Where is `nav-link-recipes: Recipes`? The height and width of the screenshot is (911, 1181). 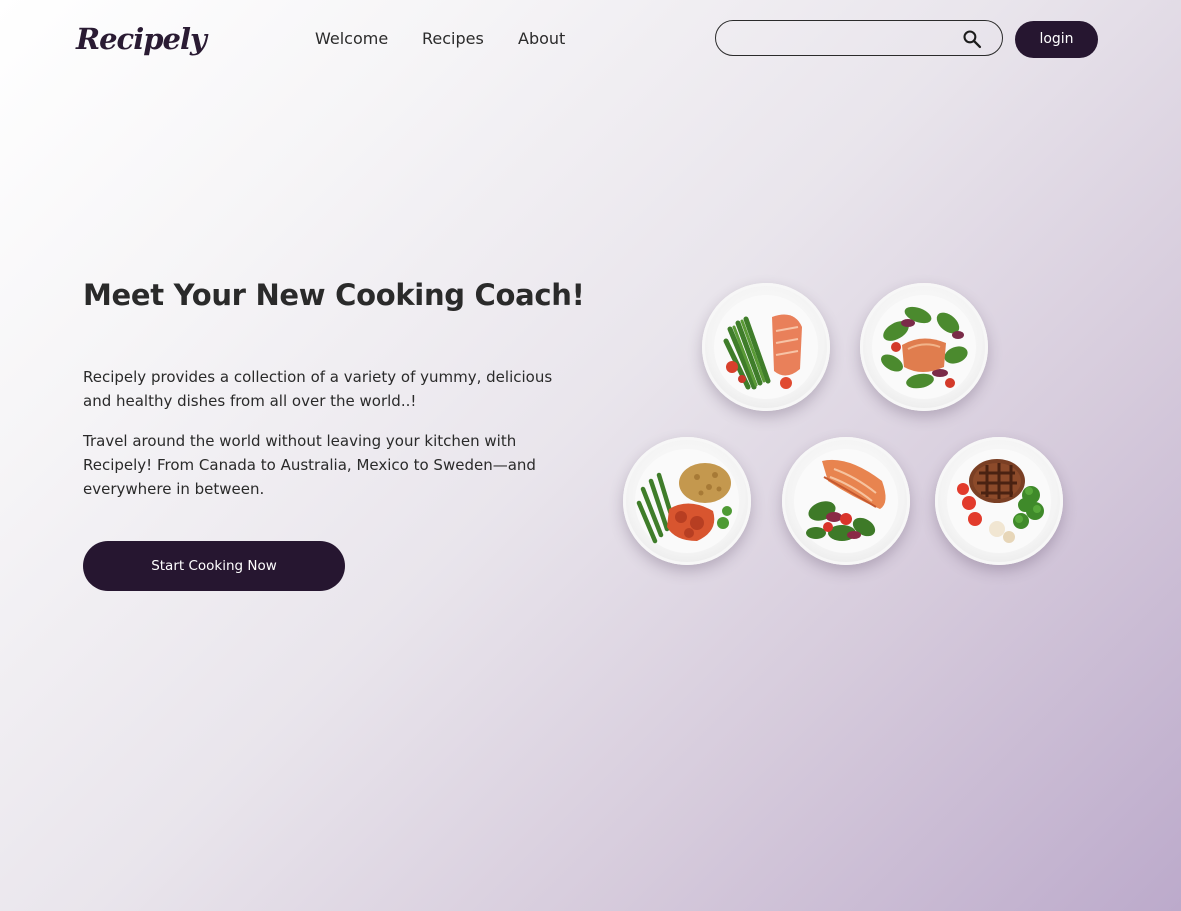 nav-link-recipes: Recipes is located at coordinates (453, 38).